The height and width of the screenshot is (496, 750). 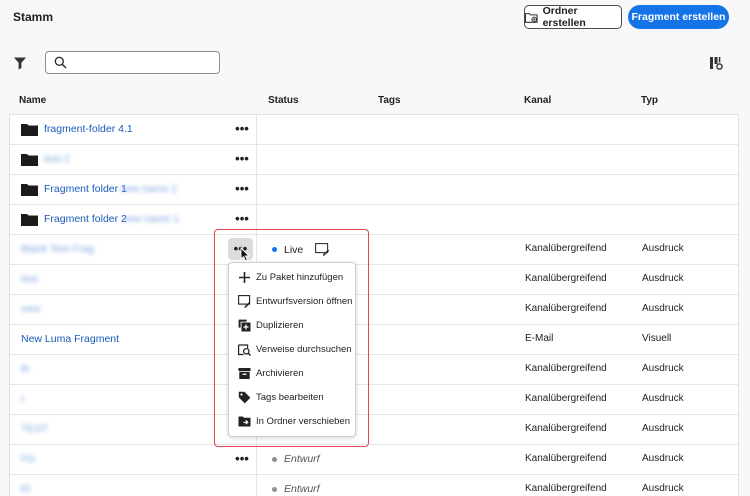 I want to click on table-row: New Luma Fragment E-Mail Visuell, so click(x=374, y=340).